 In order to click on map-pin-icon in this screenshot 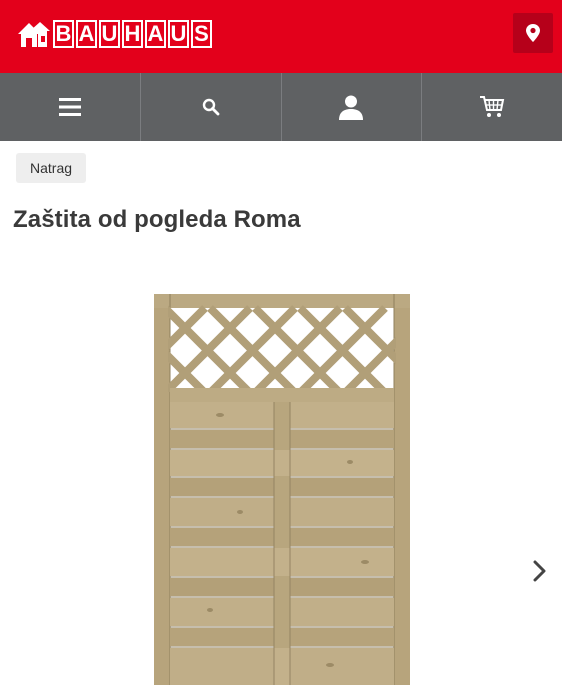, I will do `click(533, 33)`.